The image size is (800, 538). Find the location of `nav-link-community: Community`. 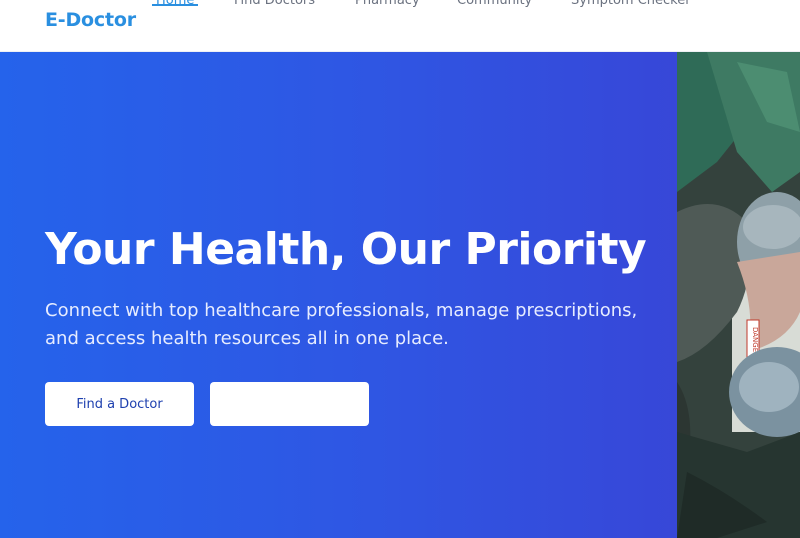

nav-link-community: Community is located at coordinates (494, 4).